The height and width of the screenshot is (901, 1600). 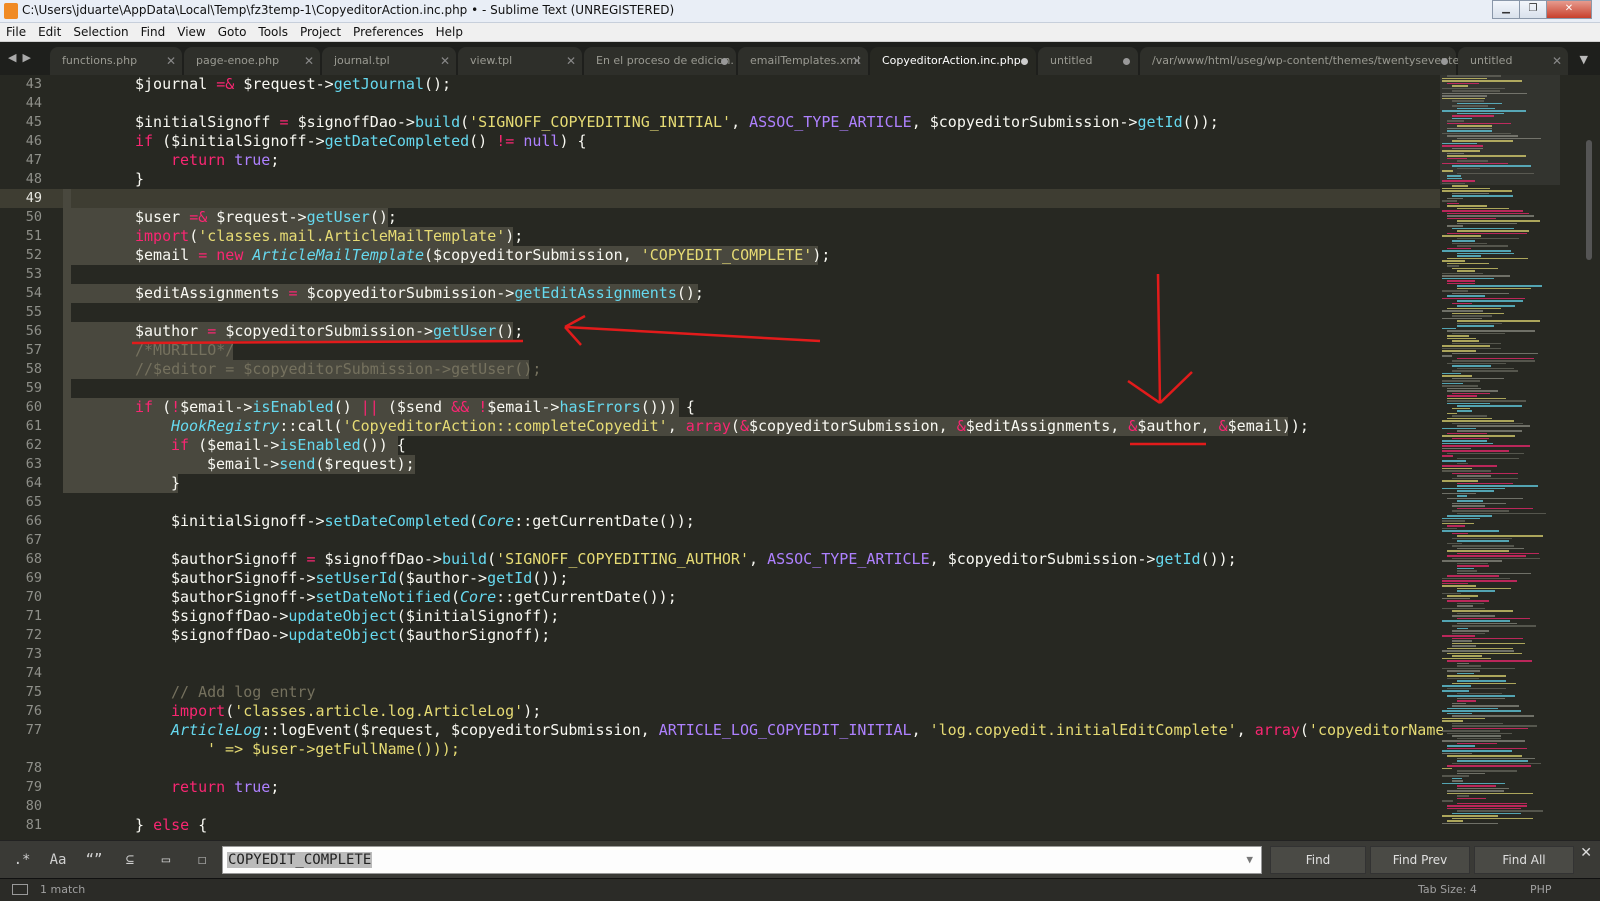 I want to click on menu-find: Find, so click(x=153, y=32).